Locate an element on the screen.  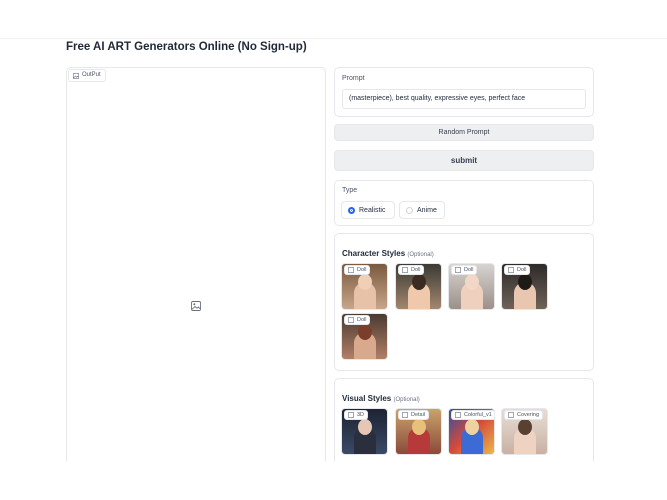
visual-style-thumb: Covering is located at coordinates (524, 431).